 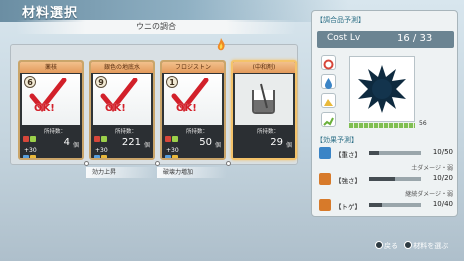 I want to click on wind-attribute-icon, so click(x=328, y=119).